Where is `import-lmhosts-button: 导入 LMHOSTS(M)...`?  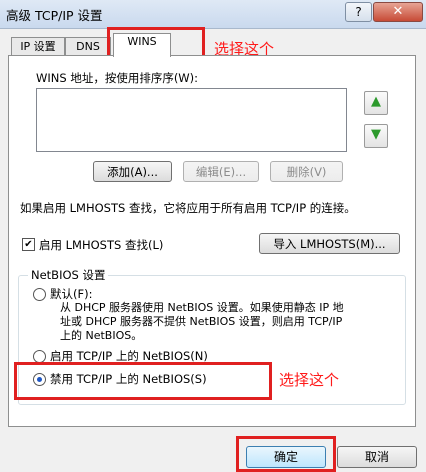
import-lmhosts-button: 导入 LMHOSTS(M)... is located at coordinates (329, 243).